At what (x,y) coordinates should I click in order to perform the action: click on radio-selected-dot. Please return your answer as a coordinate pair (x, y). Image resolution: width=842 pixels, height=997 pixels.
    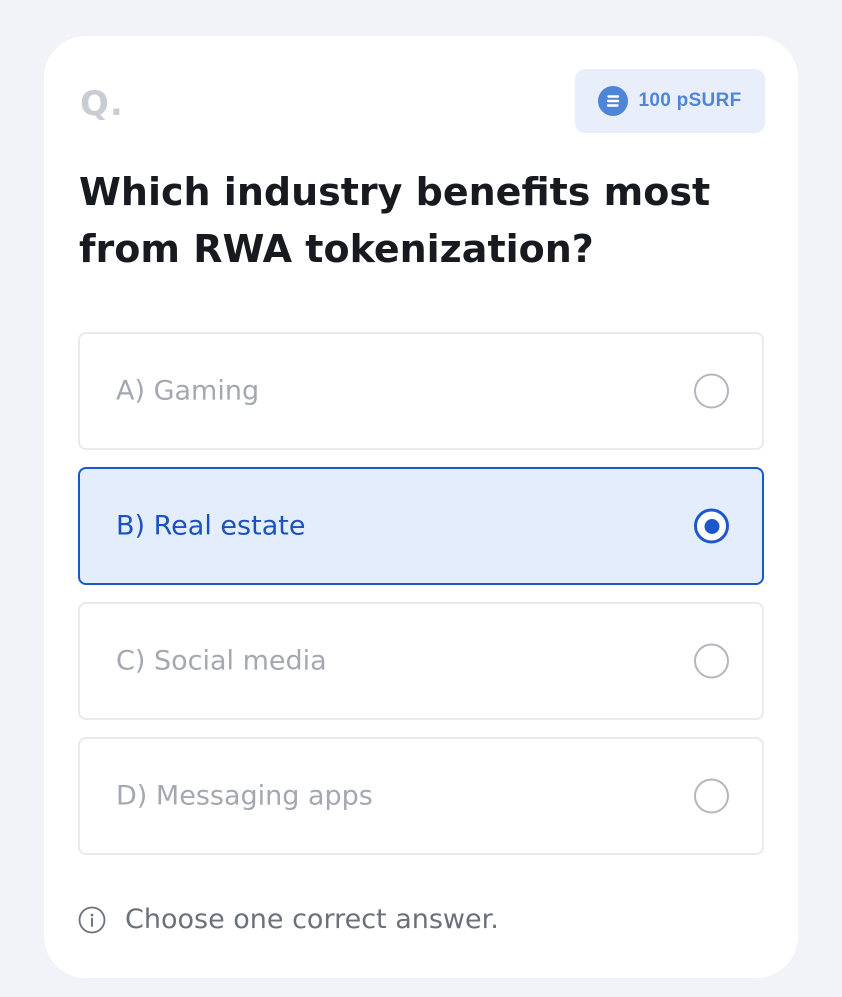
    Looking at the image, I should click on (711, 526).